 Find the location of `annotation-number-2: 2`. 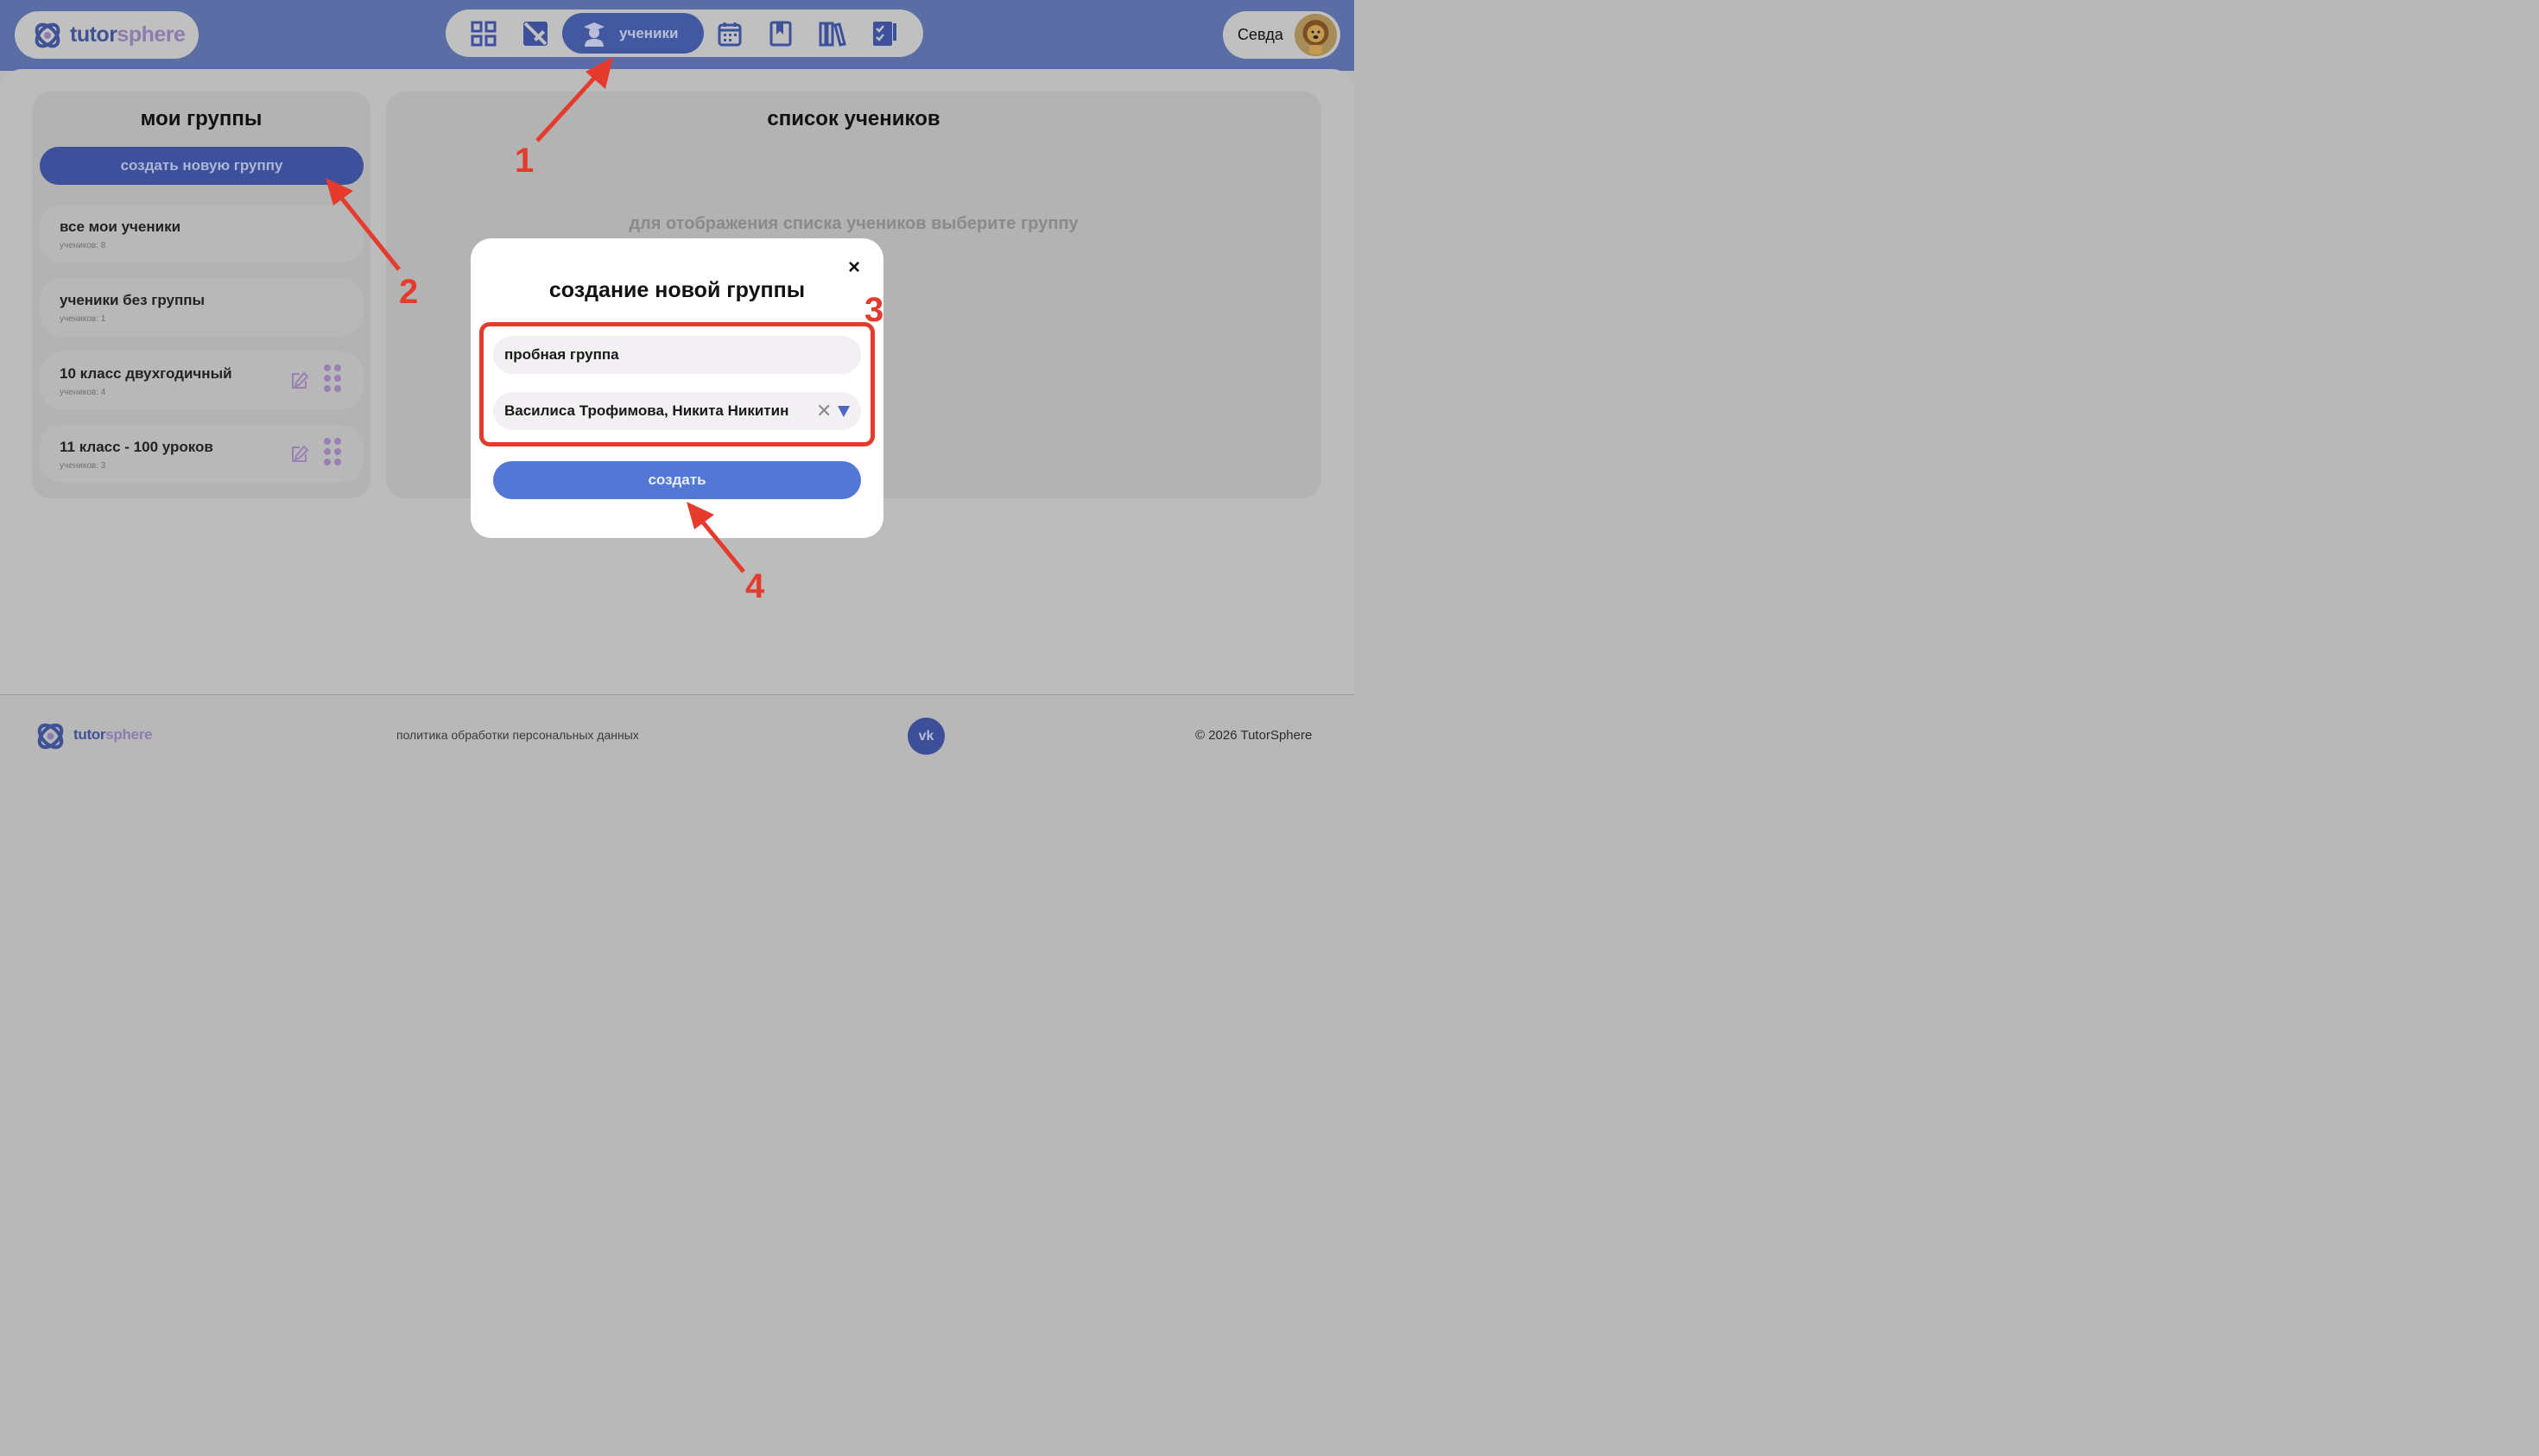

annotation-number-2: 2 is located at coordinates (409, 292).